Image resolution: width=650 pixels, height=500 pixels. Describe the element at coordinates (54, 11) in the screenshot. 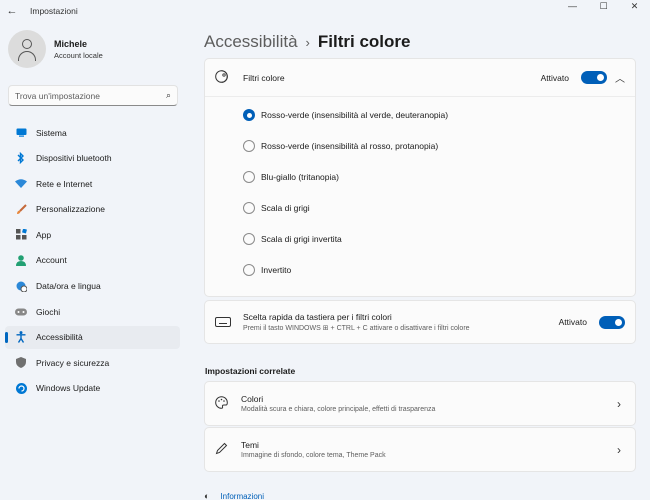

I see `app-title: Impostazioni` at that location.